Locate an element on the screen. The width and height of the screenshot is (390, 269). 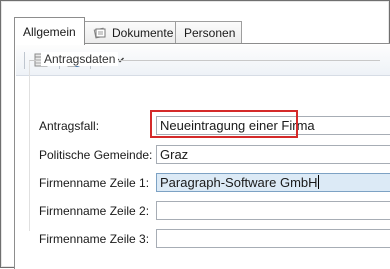
tab-label: Allgemein is located at coordinates (49, 31).